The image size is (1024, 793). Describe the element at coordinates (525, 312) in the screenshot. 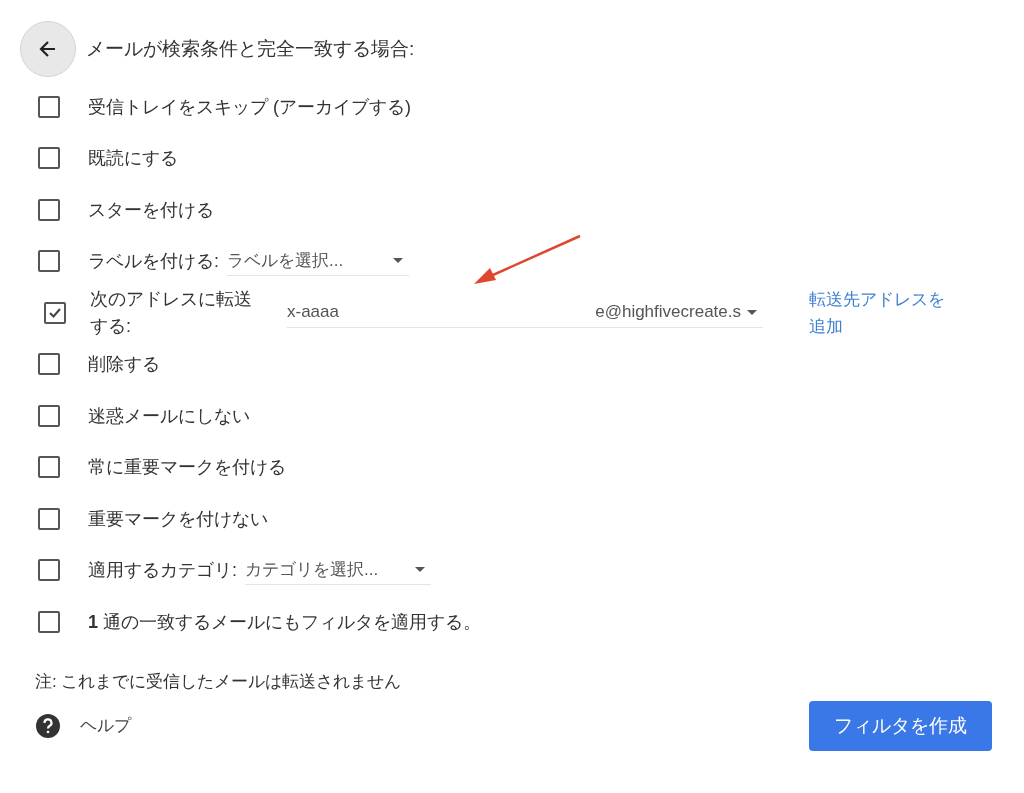

I see `address-dropdown: x-aaaa e@highfivecreate.s` at that location.